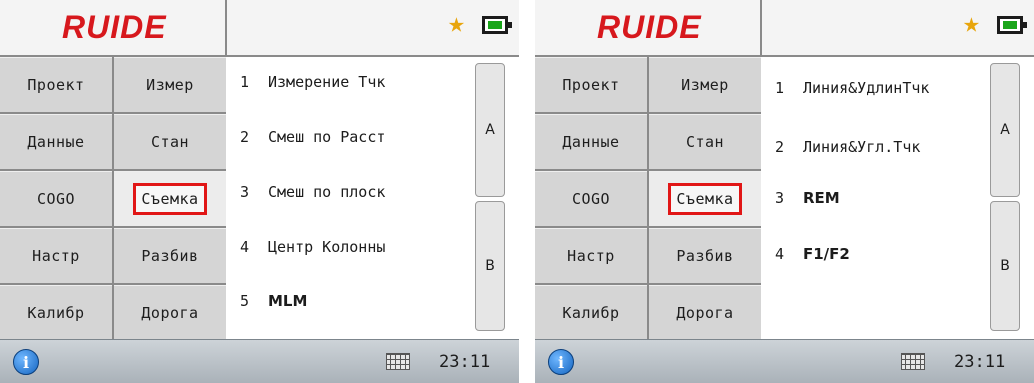 This screenshot has height=383, width=1034. What do you see at coordinates (852, 88) in the screenshot?
I see `list-item: 1 Линия&УдлинТчк` at bounding box center [852, 88].